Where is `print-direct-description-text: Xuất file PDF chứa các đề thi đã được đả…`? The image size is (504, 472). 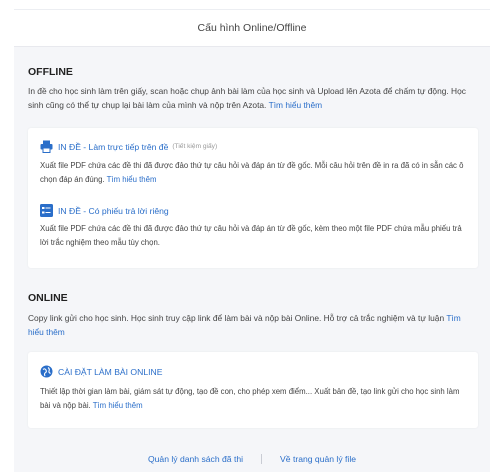 print-direct-description-text: Xuất file PDF chứa các đề thi đã được đả… is located at coordinates (252, 172).